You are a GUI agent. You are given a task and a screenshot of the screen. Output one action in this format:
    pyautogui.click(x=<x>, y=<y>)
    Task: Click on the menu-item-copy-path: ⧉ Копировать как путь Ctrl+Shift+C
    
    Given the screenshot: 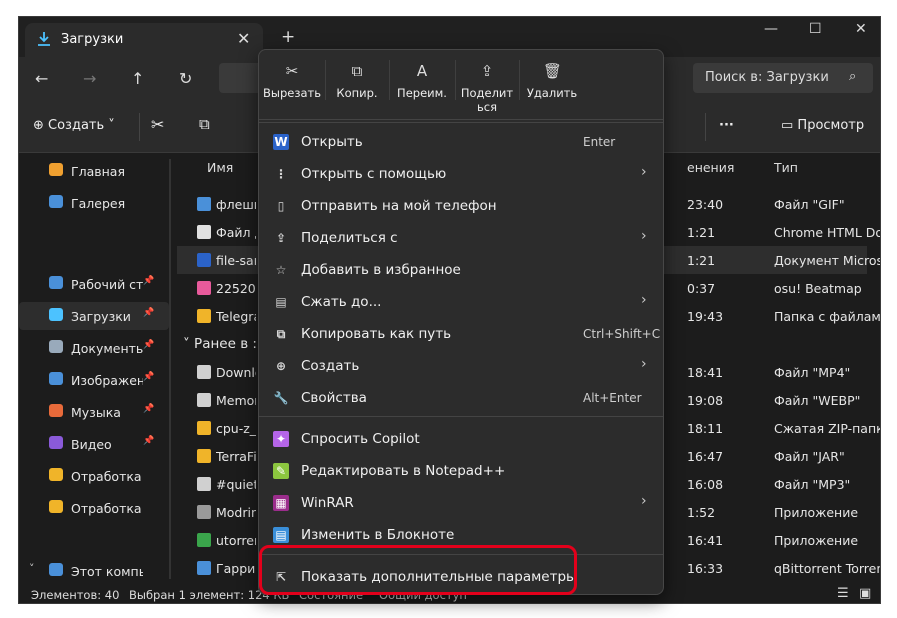 What is the action you would take?
    pyautogui.click(x=461, y=334)
    